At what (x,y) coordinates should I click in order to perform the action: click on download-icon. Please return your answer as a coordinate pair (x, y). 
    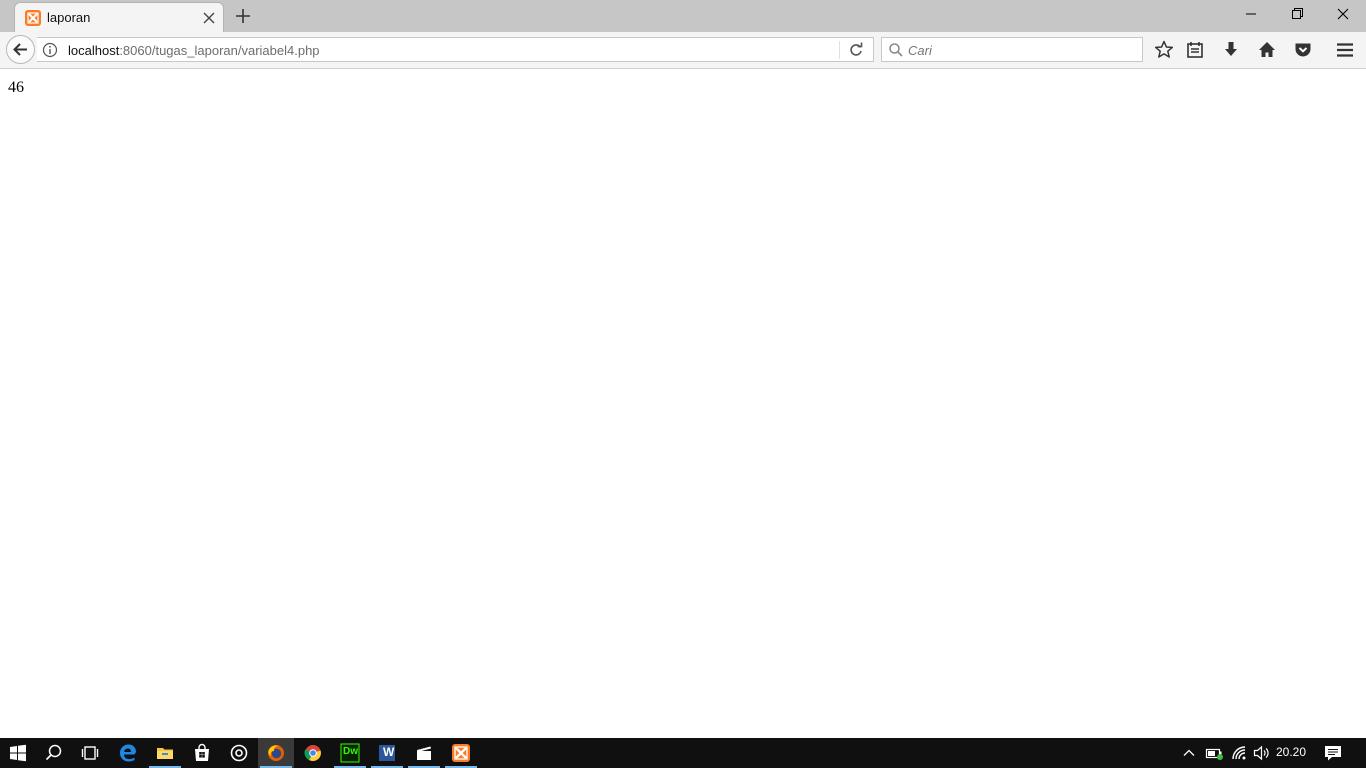
    Looking at the image, I should click on (1231, 50).